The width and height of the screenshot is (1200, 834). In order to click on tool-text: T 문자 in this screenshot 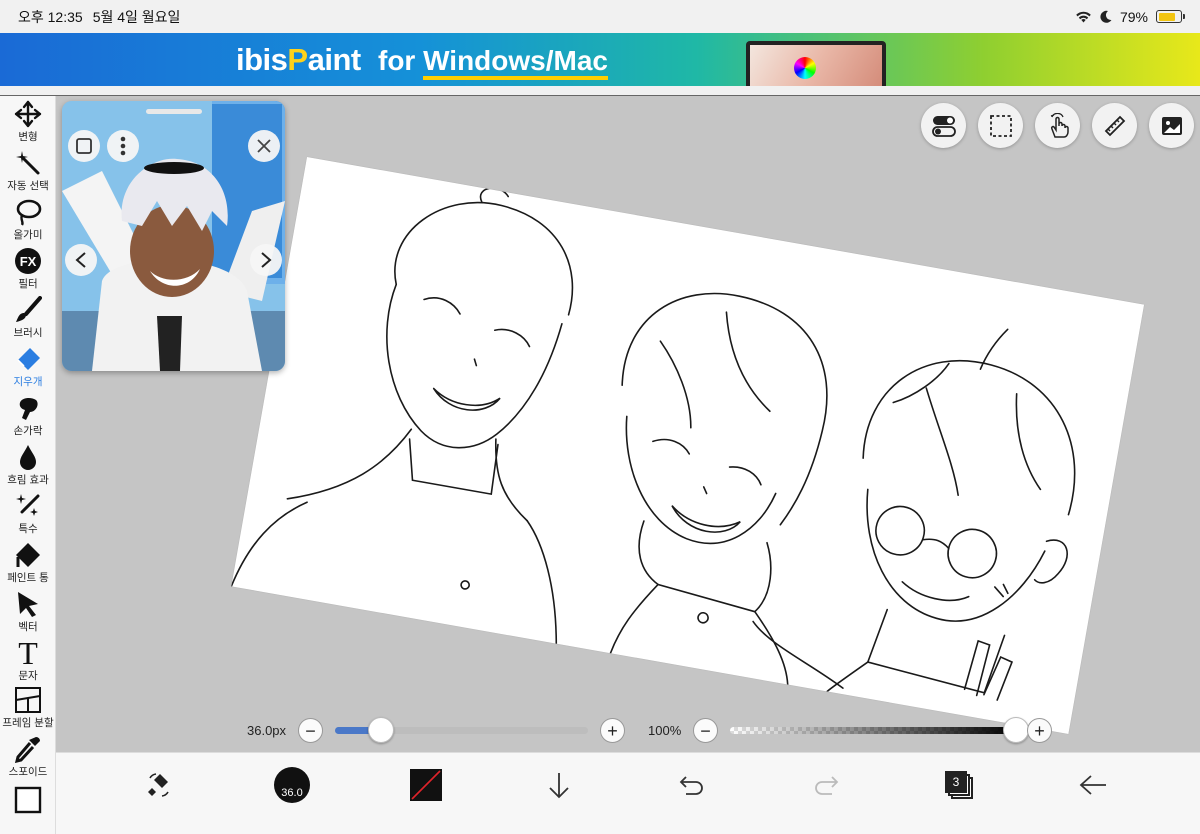, I will do `click(28, 660)`.